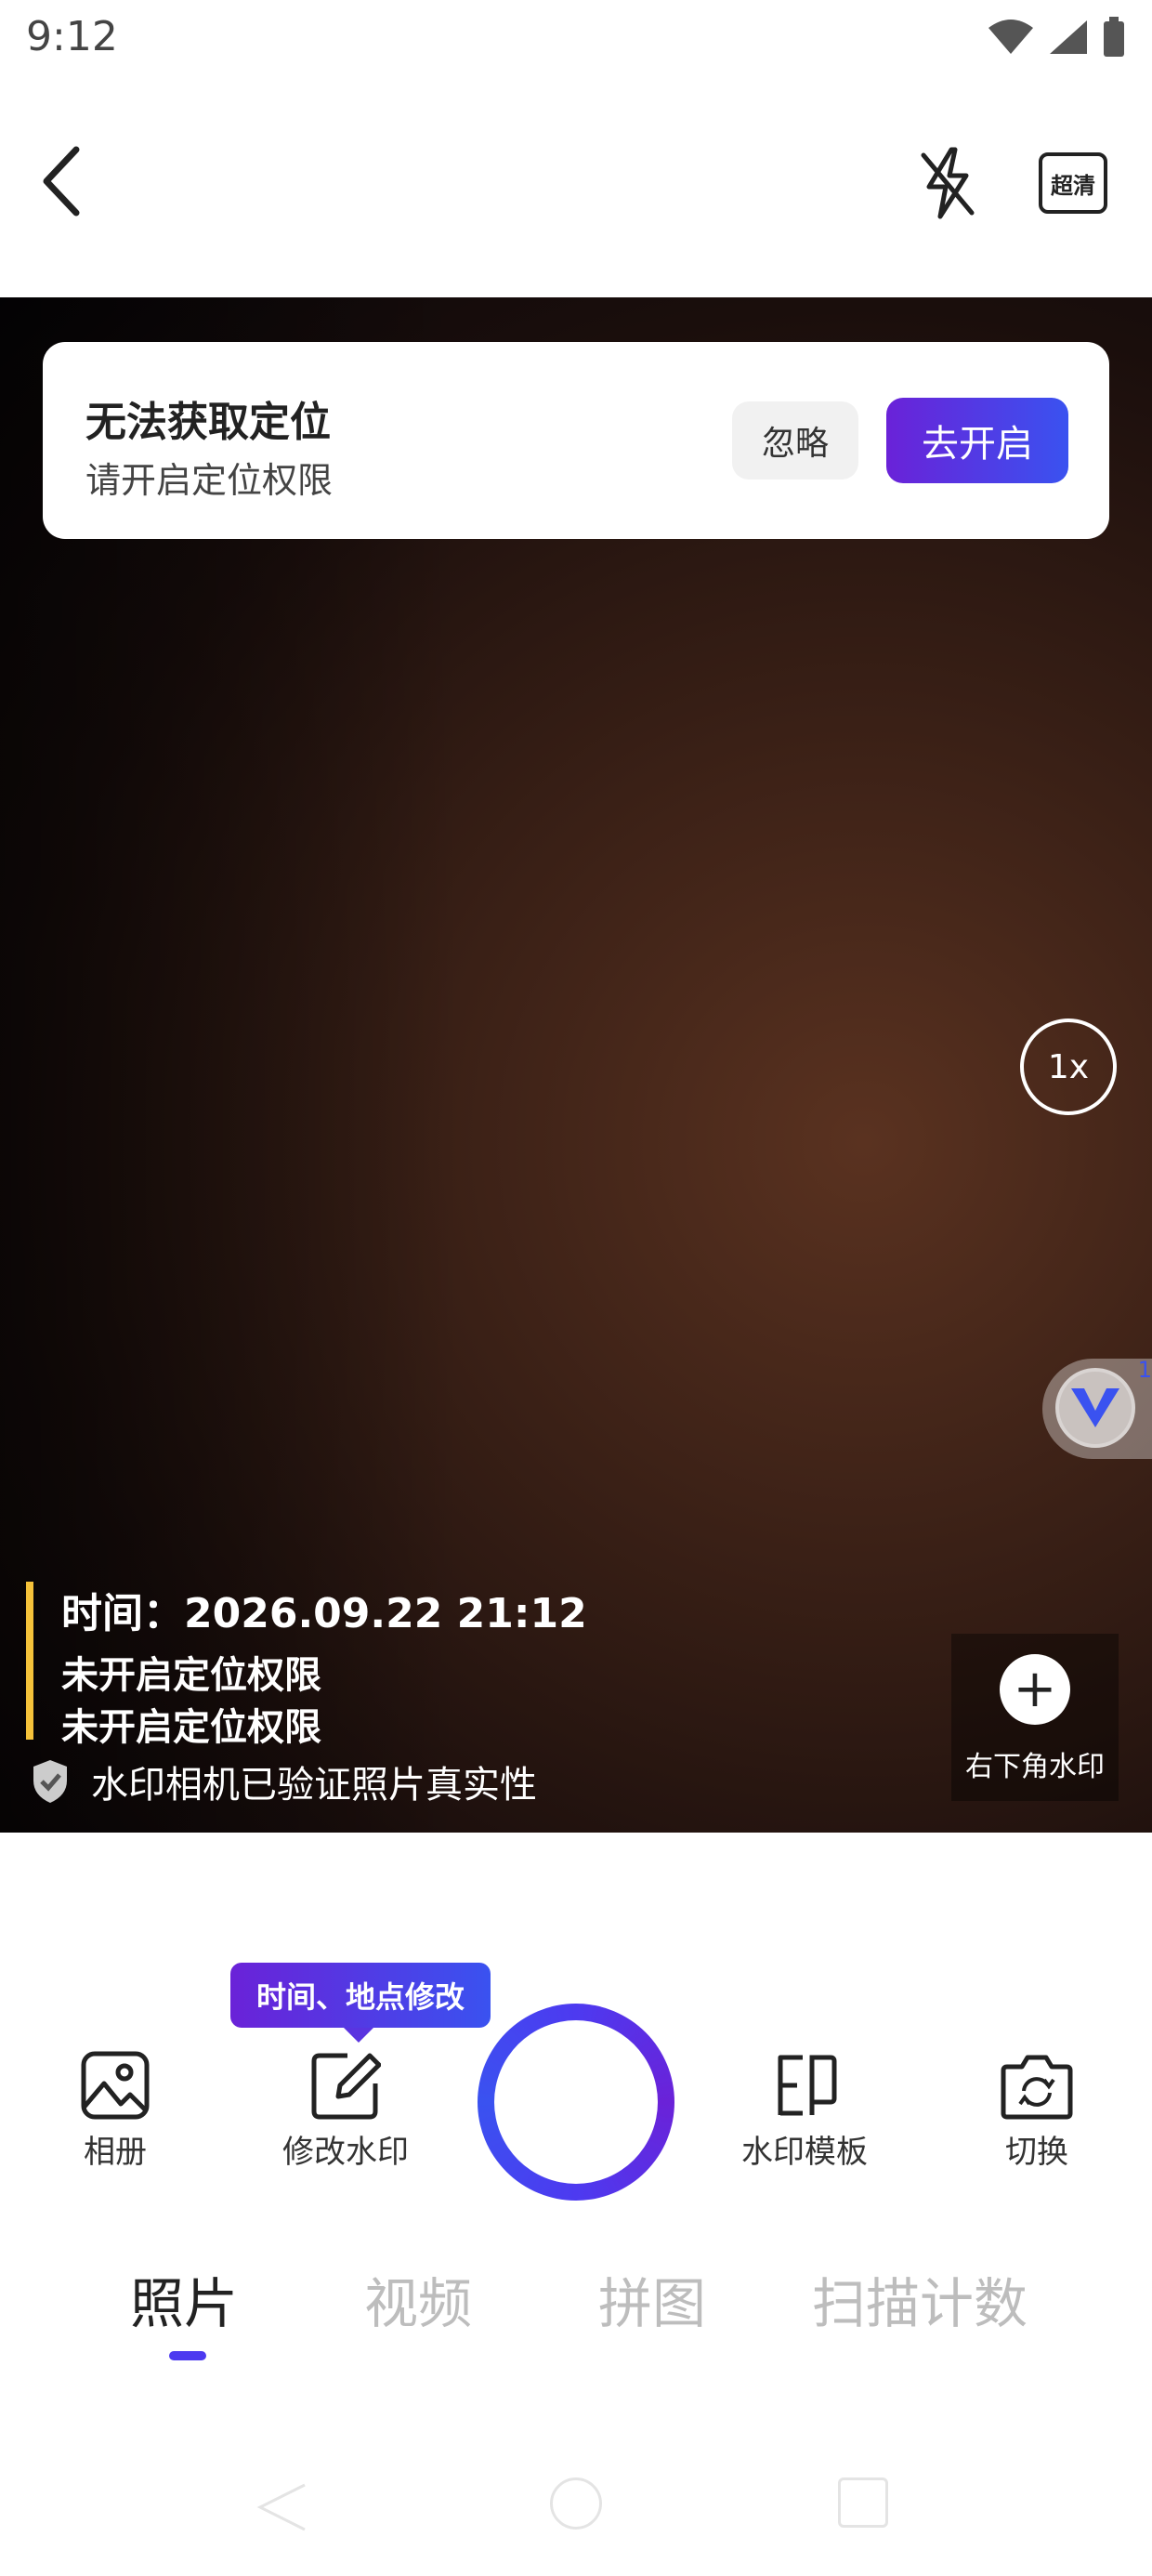  Describe the element at coordinates (1037, 2087) in the screenshot. I see `switch-camera-icon` at that location.